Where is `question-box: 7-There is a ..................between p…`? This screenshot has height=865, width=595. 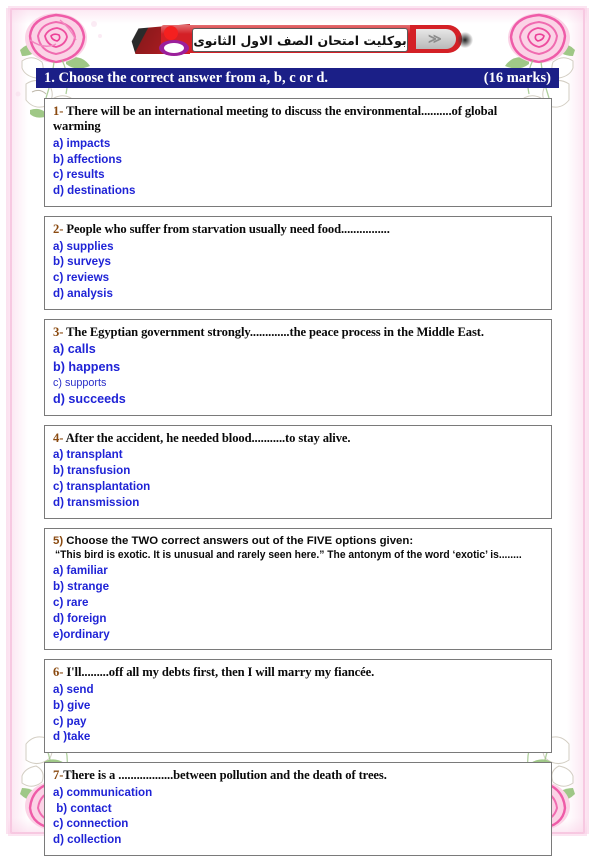 question-box: 7-There is a ..................between p… is located at coordinates (298, 809).